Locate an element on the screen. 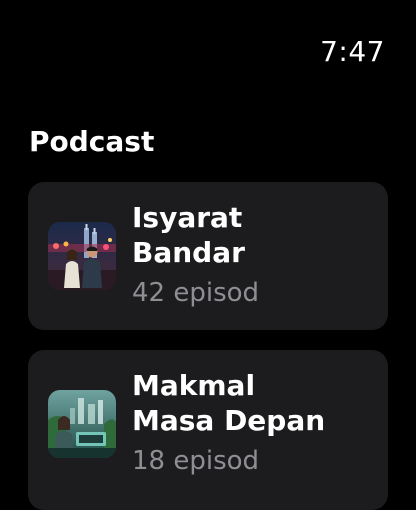 The height and width of the screenshot is (510, 416). podcast-title: Isyarat Bandar is located at coordinates (254, 235).